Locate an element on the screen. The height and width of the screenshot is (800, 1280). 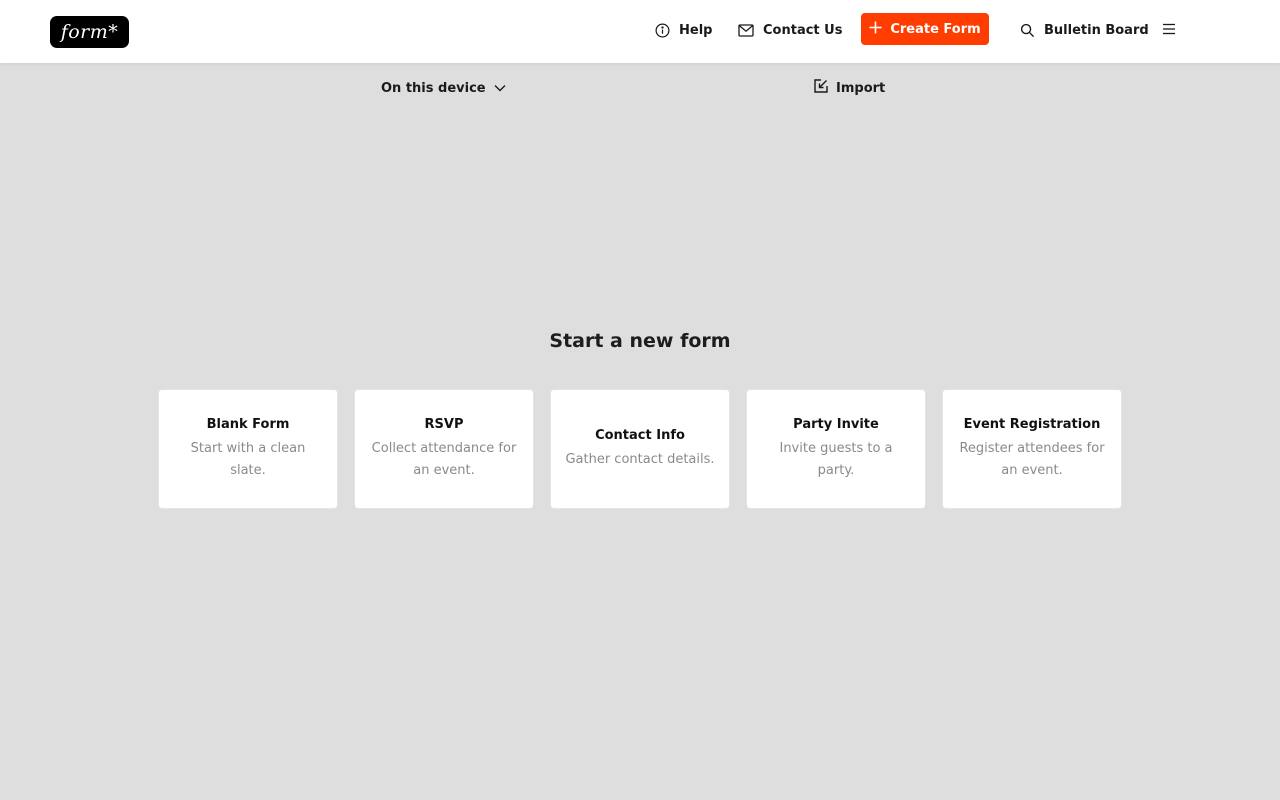
storage-location-label: On this device is located at coordinates (433, 88).